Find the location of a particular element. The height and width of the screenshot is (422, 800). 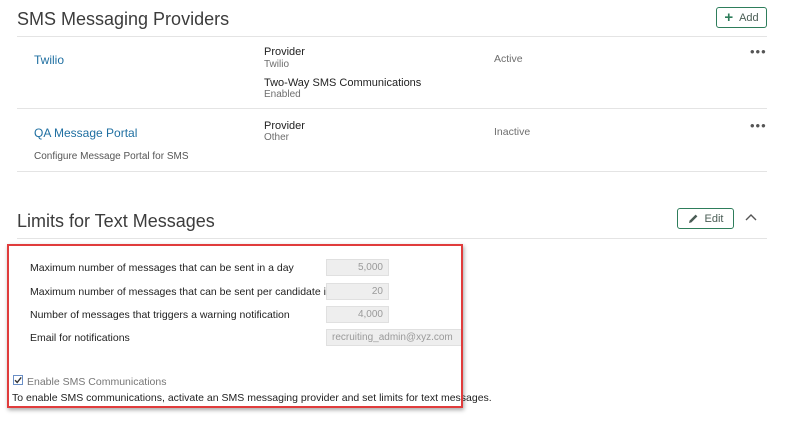

provider-value: Other is located at coordinates (277, 137).